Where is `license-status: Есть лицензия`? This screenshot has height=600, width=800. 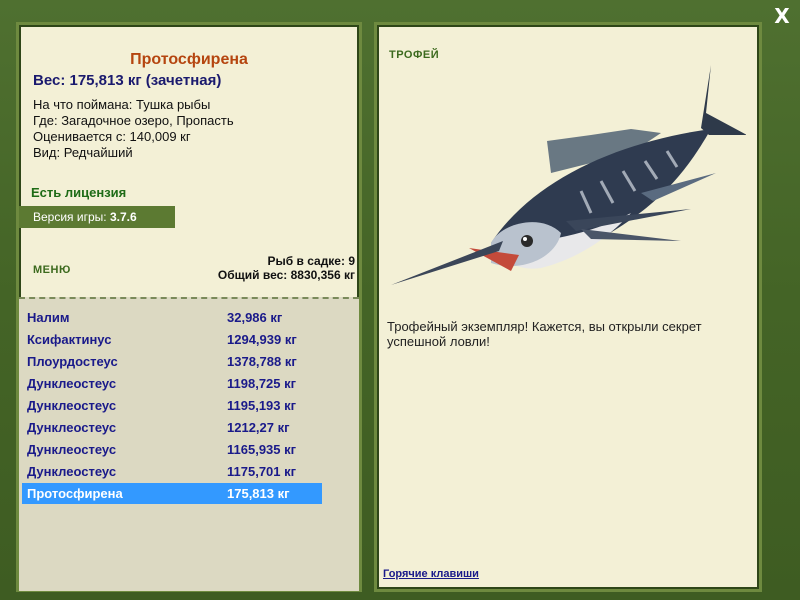 license-status: Есть лицензия is located at coordinates (79, 192).